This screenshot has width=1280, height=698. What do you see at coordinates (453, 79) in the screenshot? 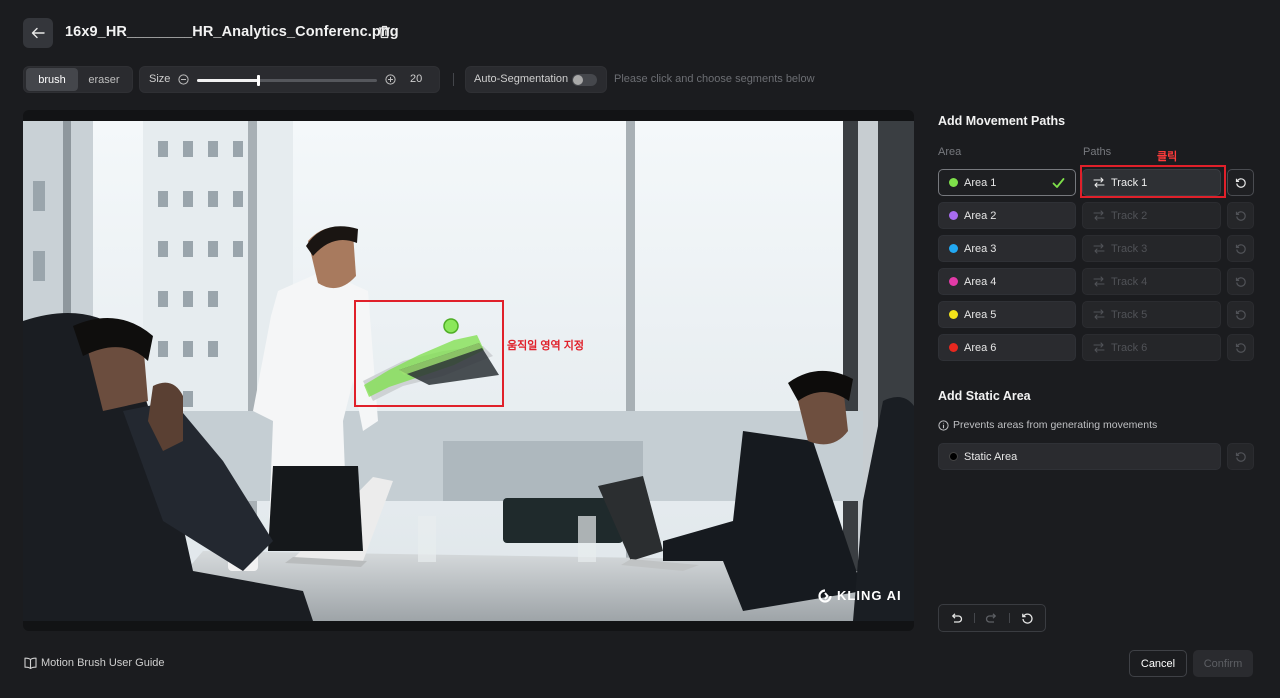
I see `toolbar-divider` at bounding box center [453, 79].